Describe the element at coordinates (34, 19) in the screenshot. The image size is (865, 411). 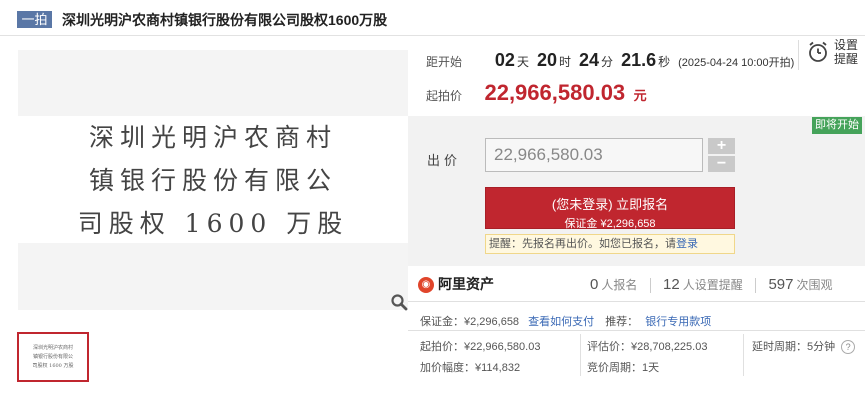
I see `auction-round-tag: 一拍` at that location.